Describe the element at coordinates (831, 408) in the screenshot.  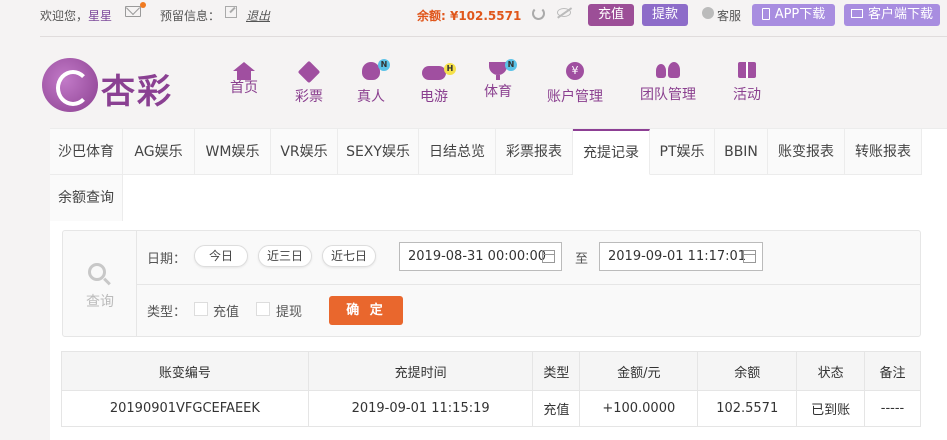
I see `cell-status: 已到账` at that location.